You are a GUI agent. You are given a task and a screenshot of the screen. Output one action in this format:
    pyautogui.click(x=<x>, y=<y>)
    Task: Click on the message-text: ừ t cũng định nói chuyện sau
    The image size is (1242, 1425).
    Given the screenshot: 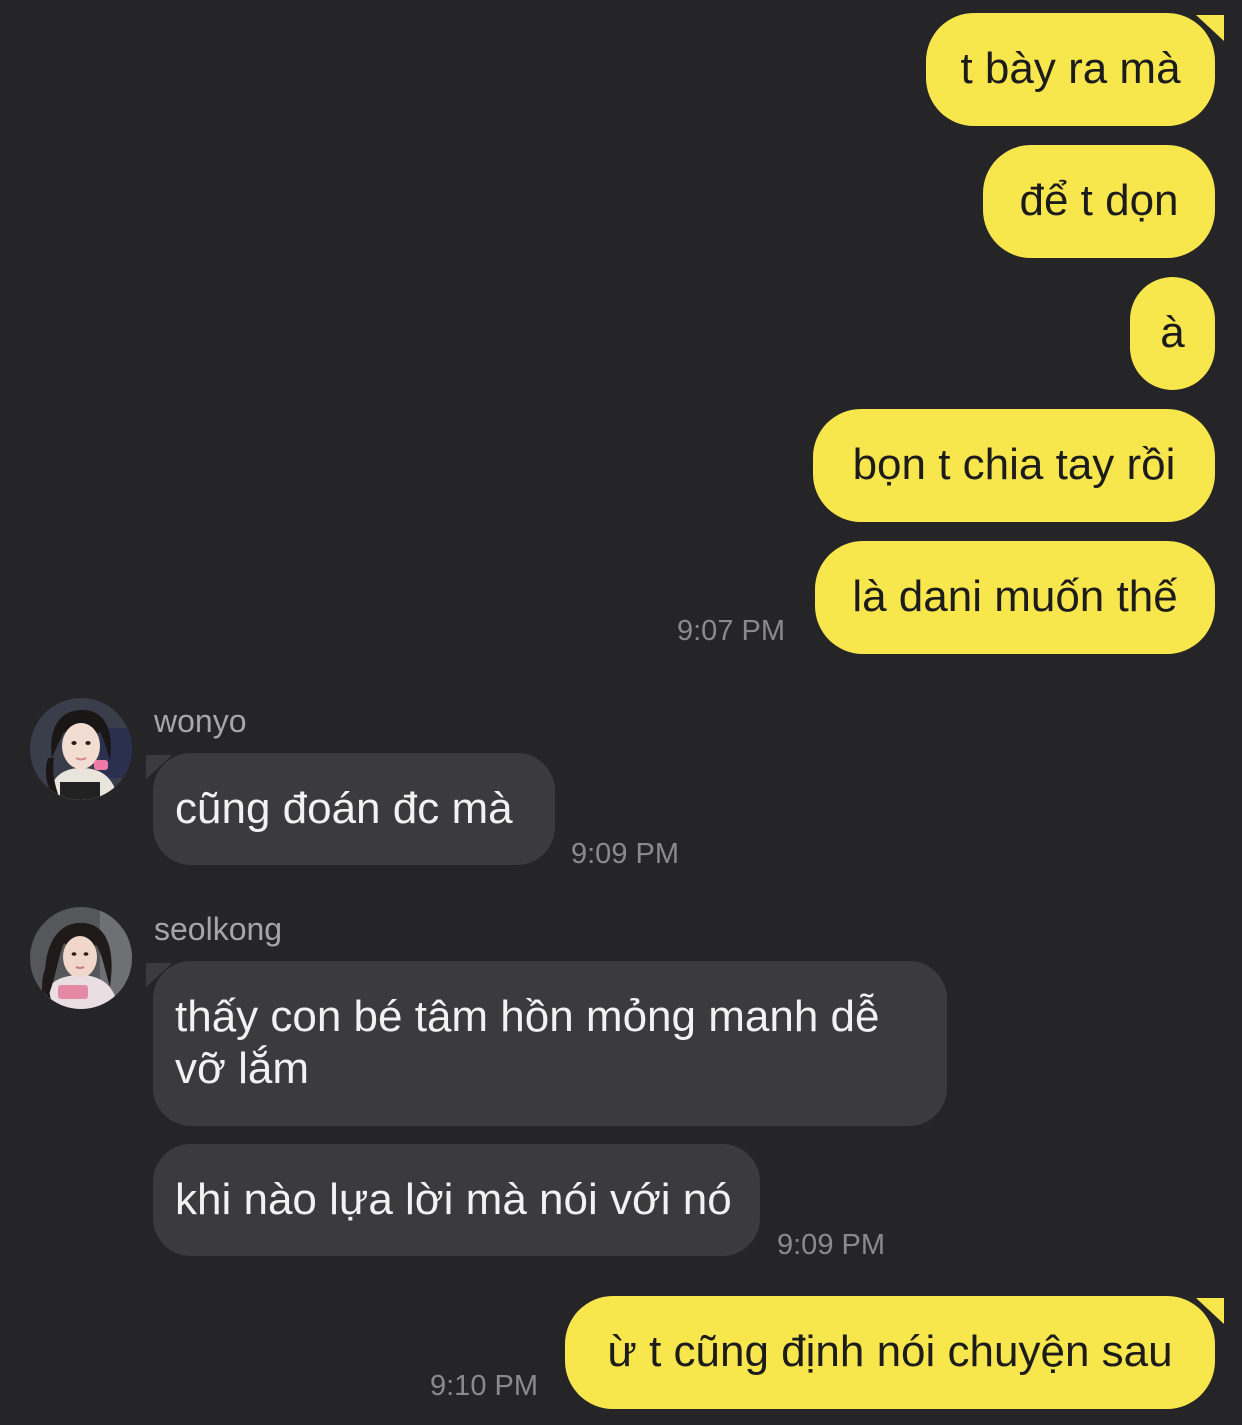 What is the action you would take?
    pyautogui.click(x=890, y=1351)
    